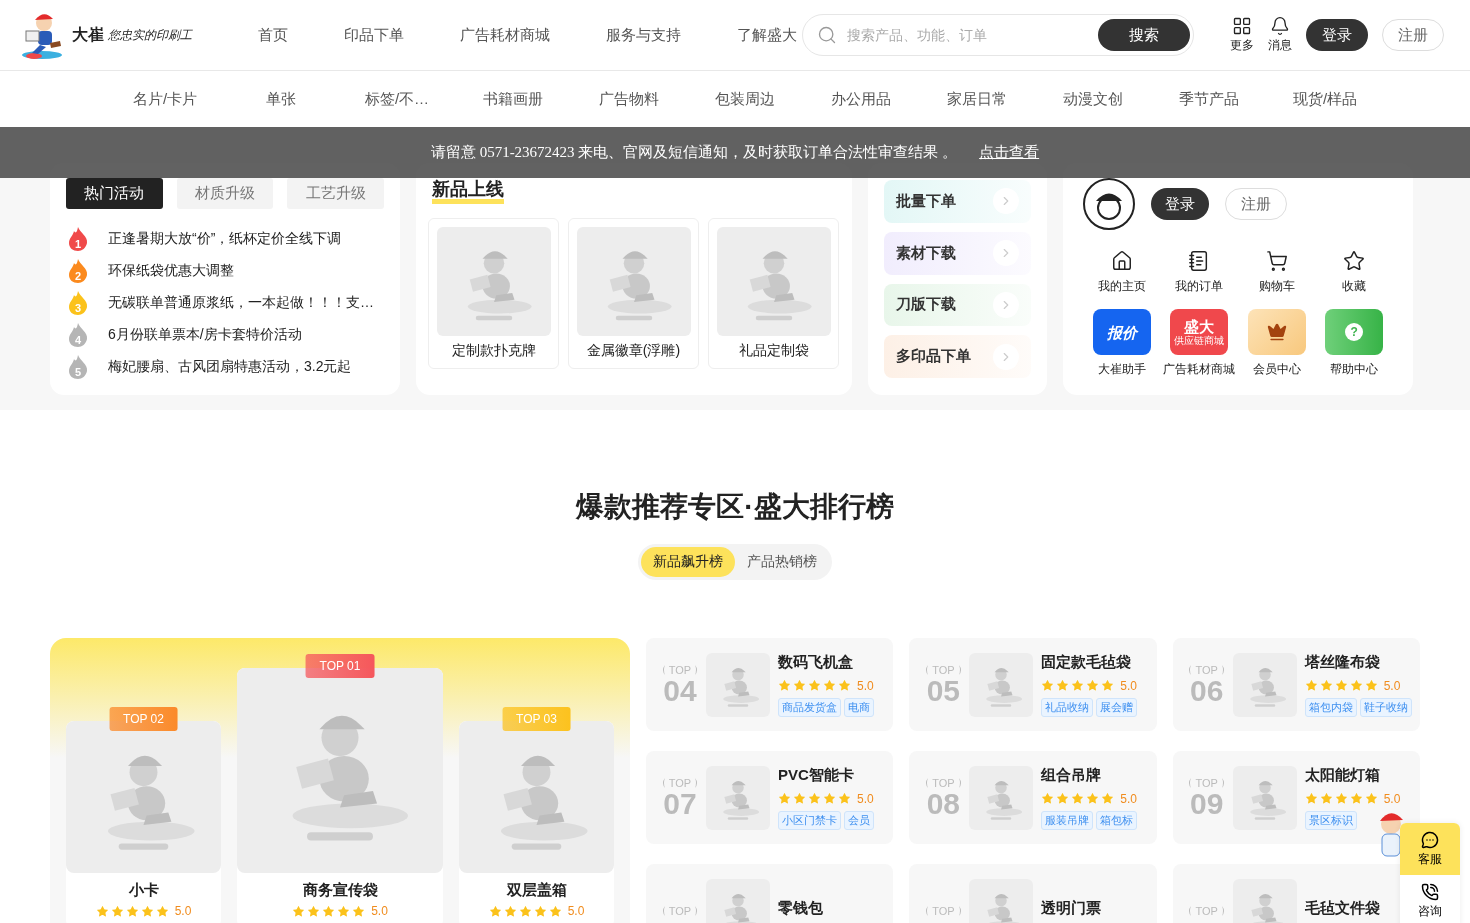 The width and height of the screenshot is (1470, 923). I want to click on category-link: 现货/样品, so click(1325, 99).